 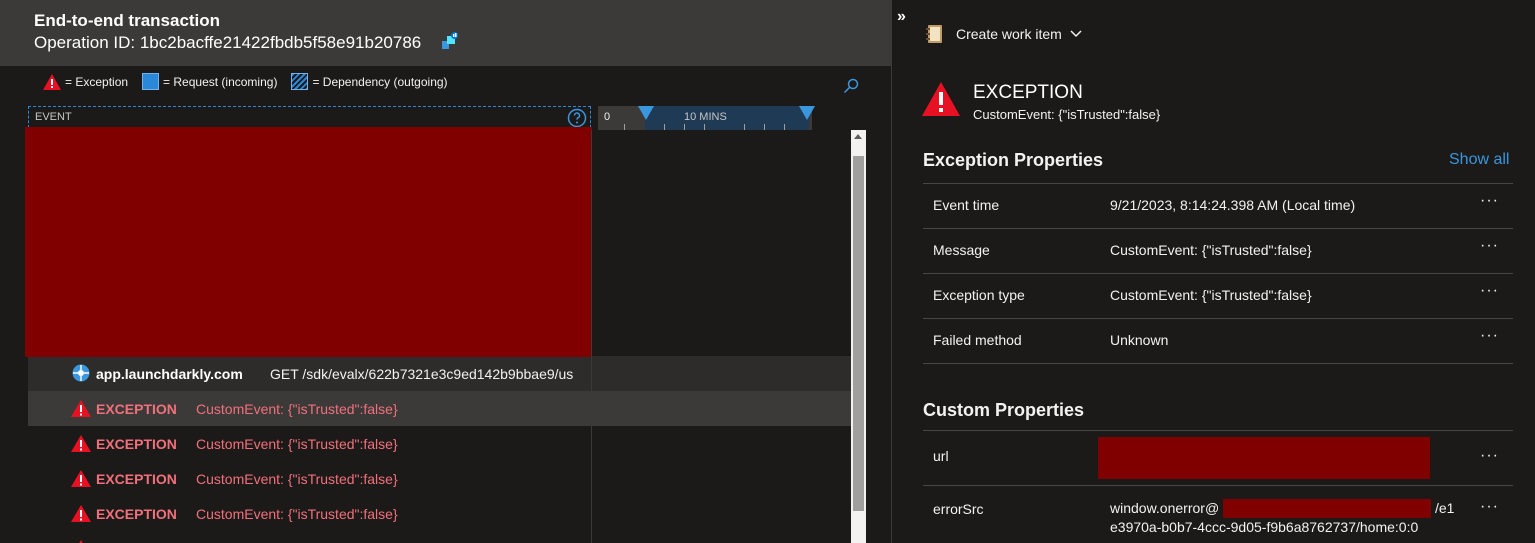 I want to click on legend-request: = Request (incoming), so click(x=209, y=81).